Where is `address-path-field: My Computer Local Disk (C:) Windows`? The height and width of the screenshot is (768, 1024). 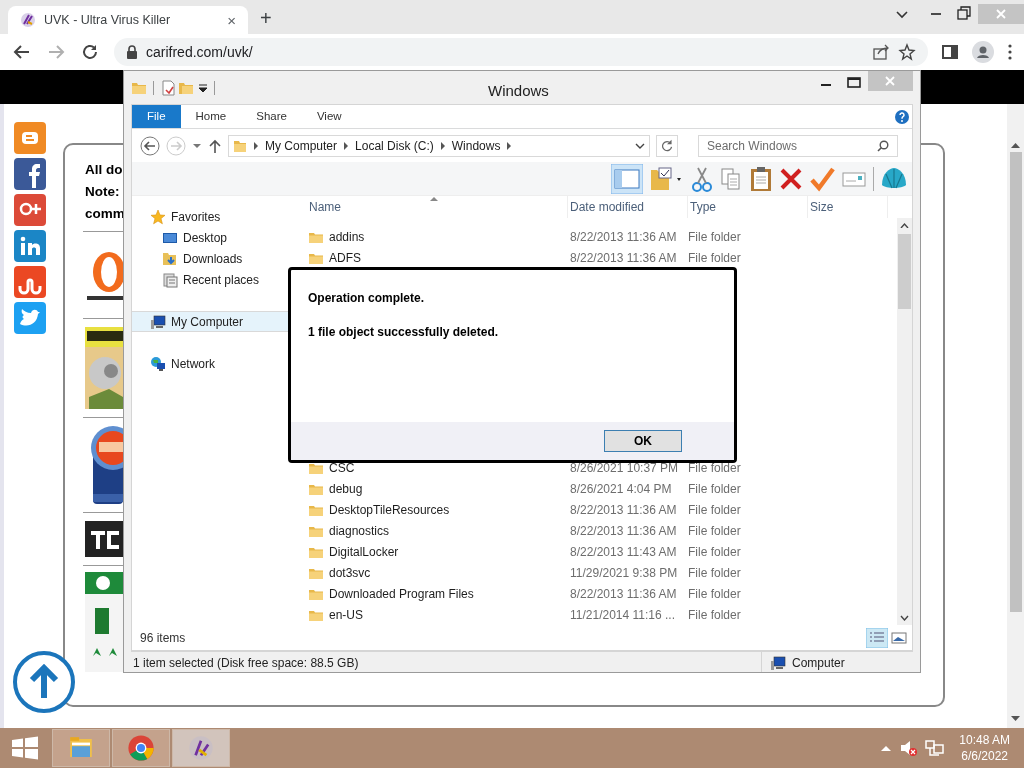
address-path-field: My Computer Local Disk (C:) Windows is located at coordinates (439, 145).